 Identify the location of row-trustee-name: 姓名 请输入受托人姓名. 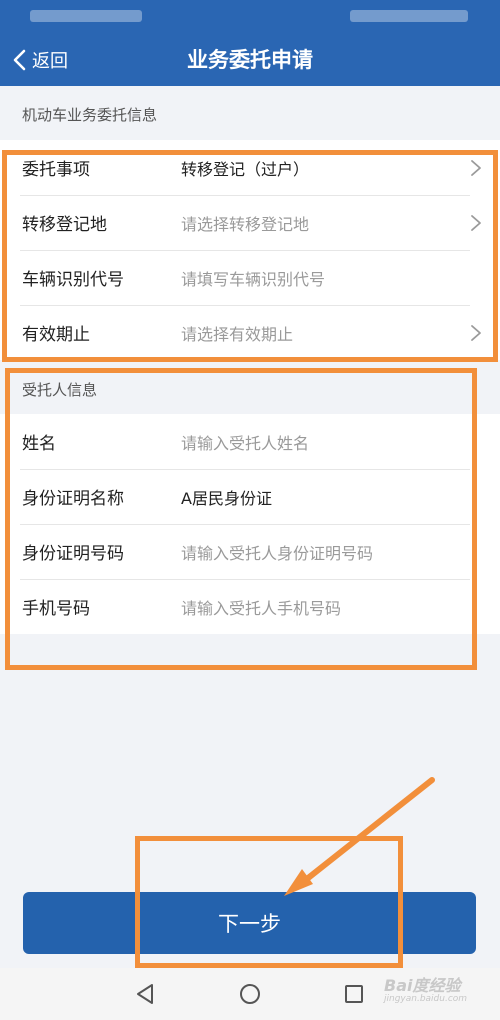
(250, 441).